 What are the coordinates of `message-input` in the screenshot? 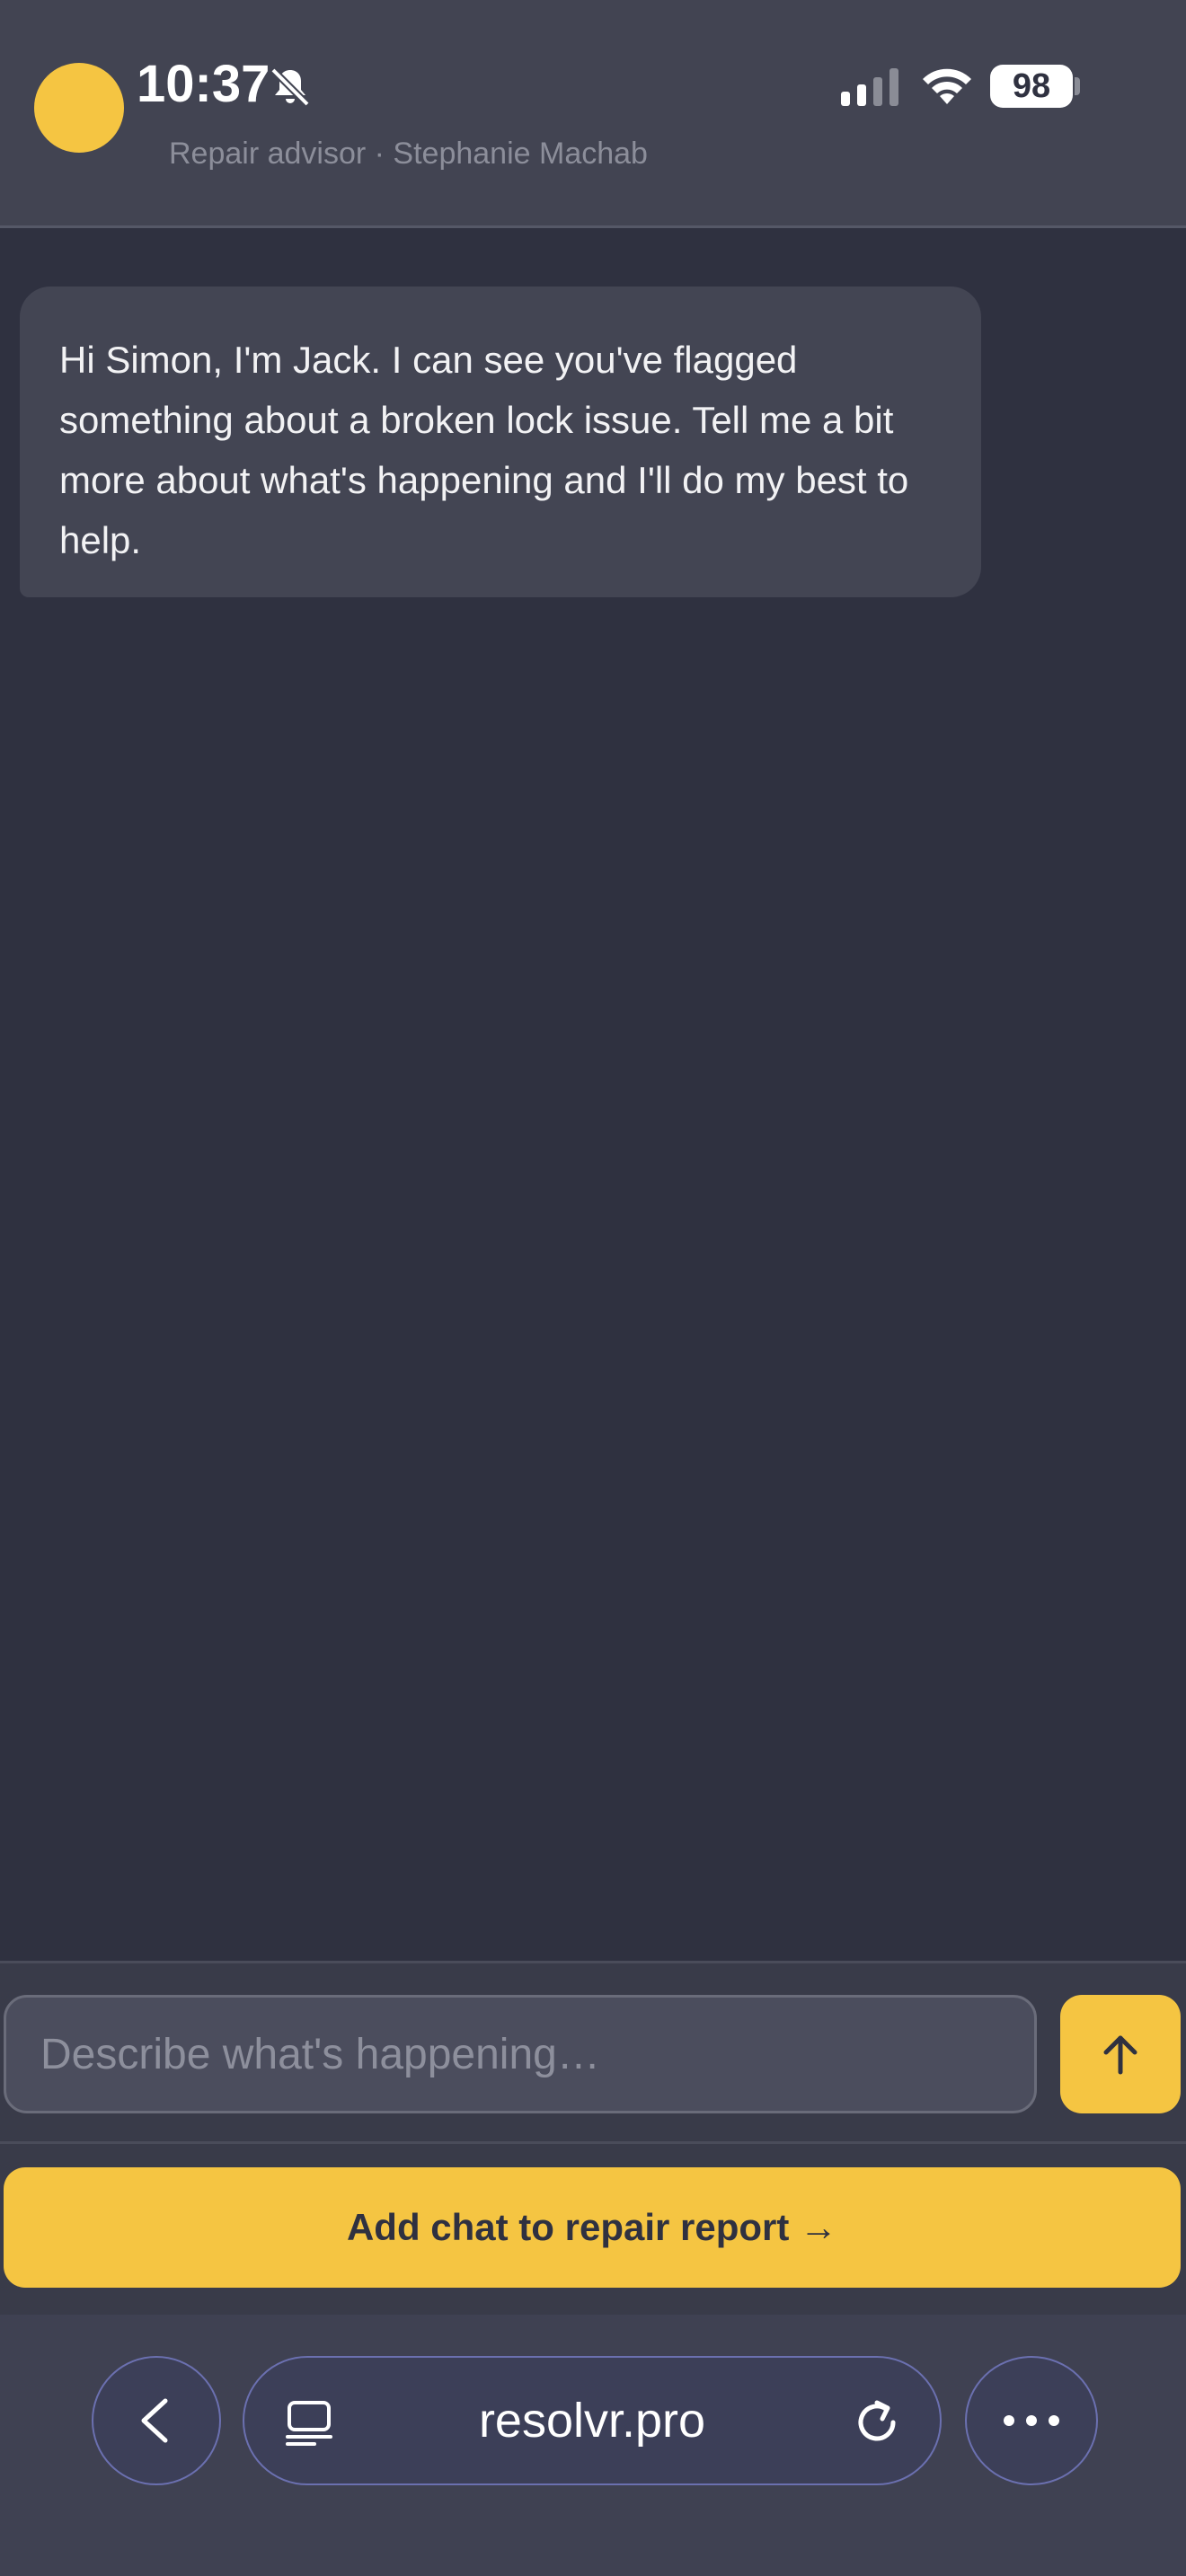 It's located at (520, 2054).